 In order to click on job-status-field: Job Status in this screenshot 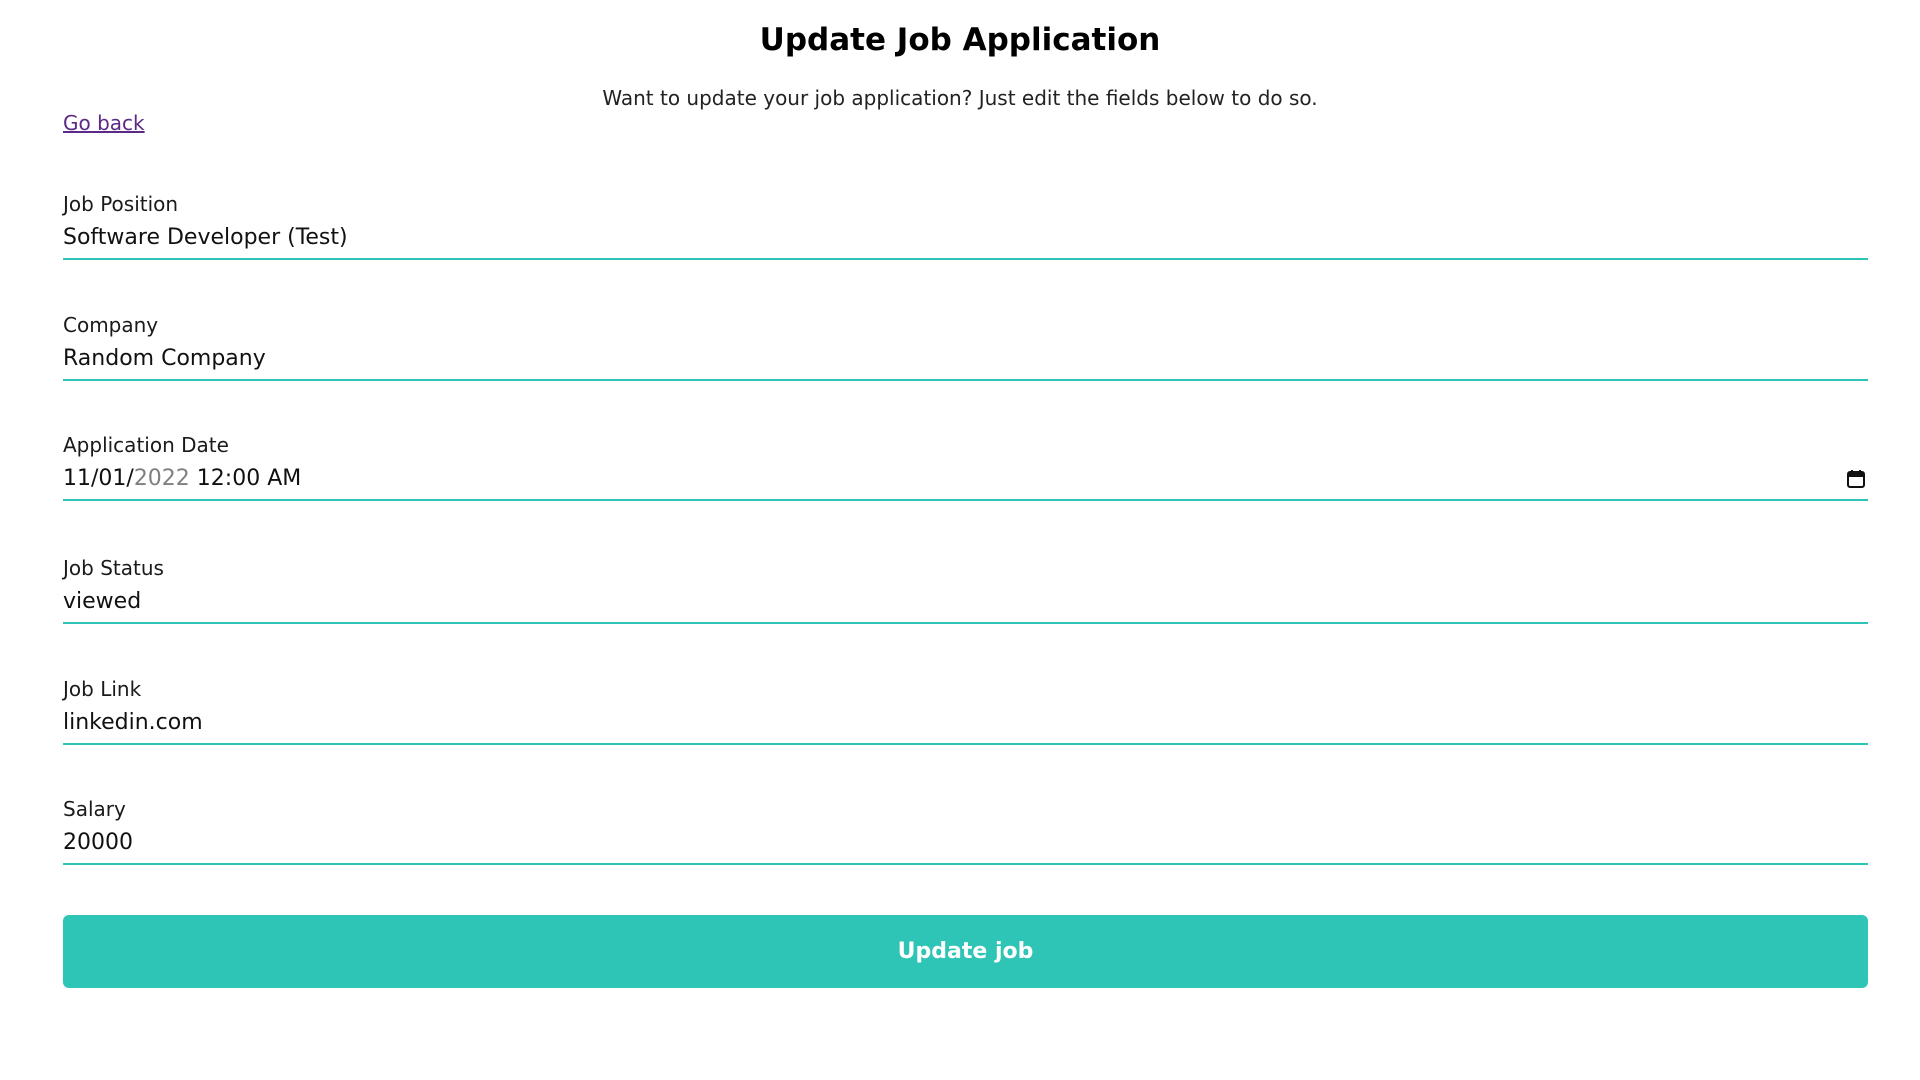, I will do `click(965, 590)`.